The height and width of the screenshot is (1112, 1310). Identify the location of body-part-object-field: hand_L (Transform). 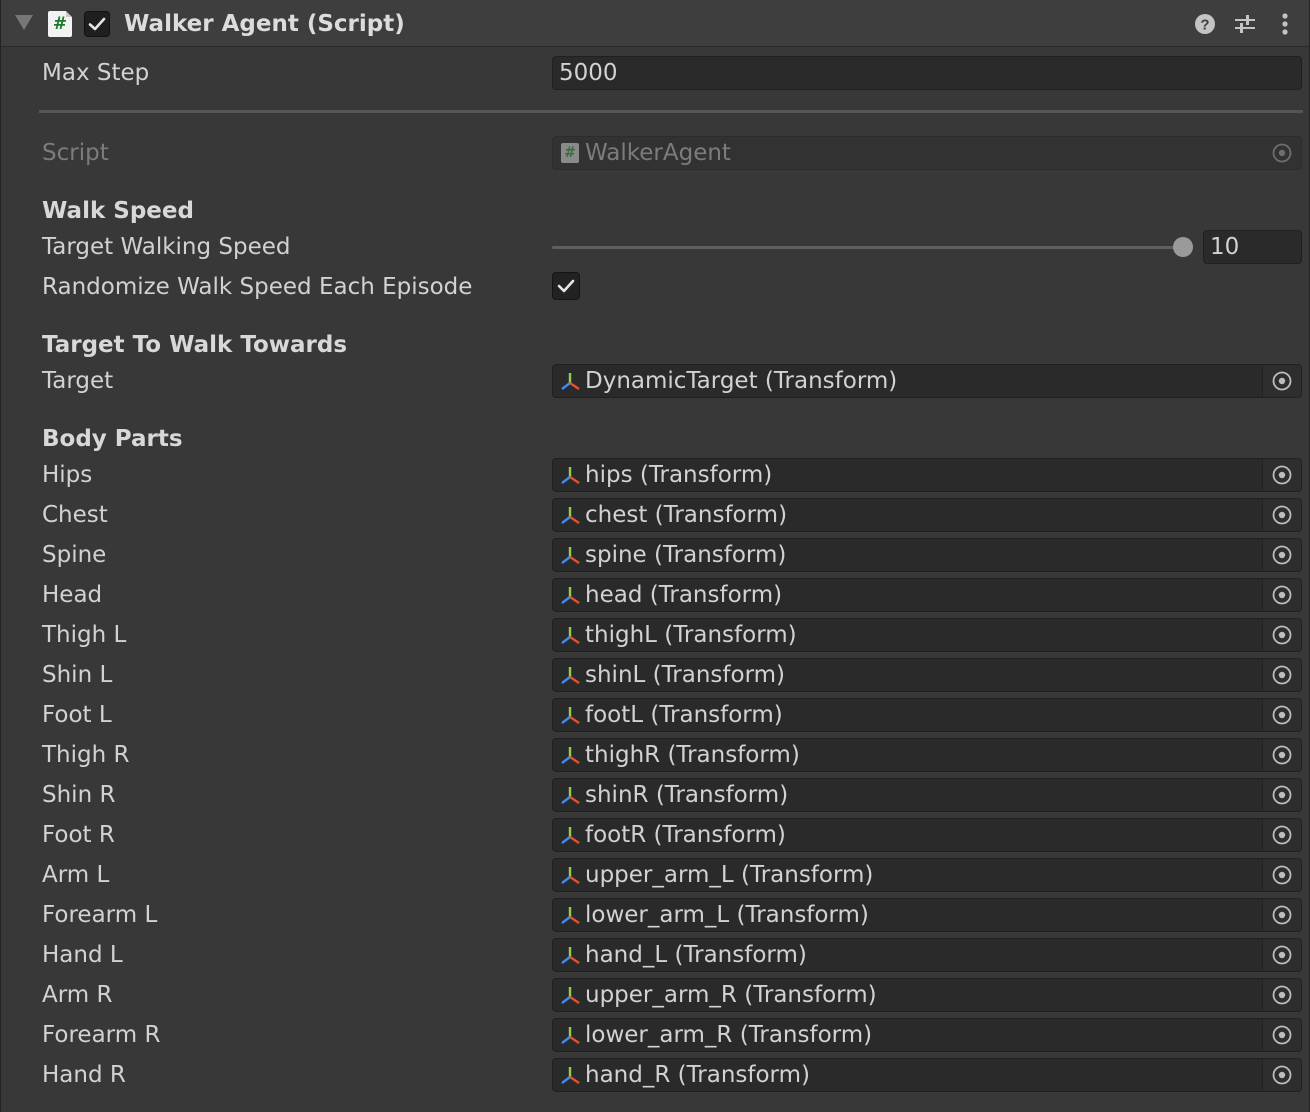
(927, 955).